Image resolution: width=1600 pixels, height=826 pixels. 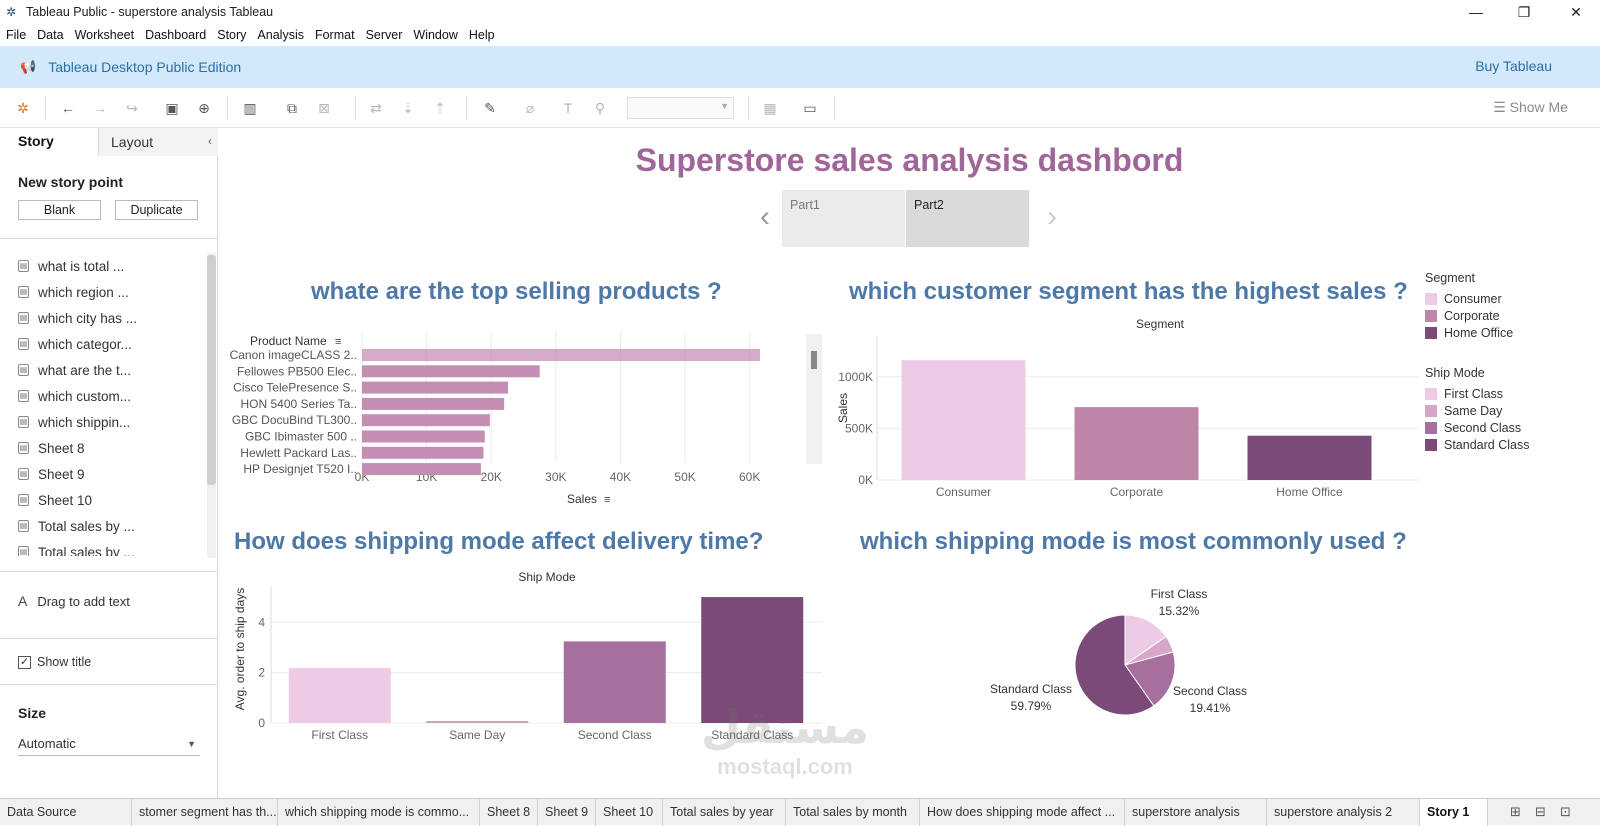 What do you see at coordinates (376, 108) in the screenshot?
I see `swap-icon: ⇄` at bounding box center [376, 108].